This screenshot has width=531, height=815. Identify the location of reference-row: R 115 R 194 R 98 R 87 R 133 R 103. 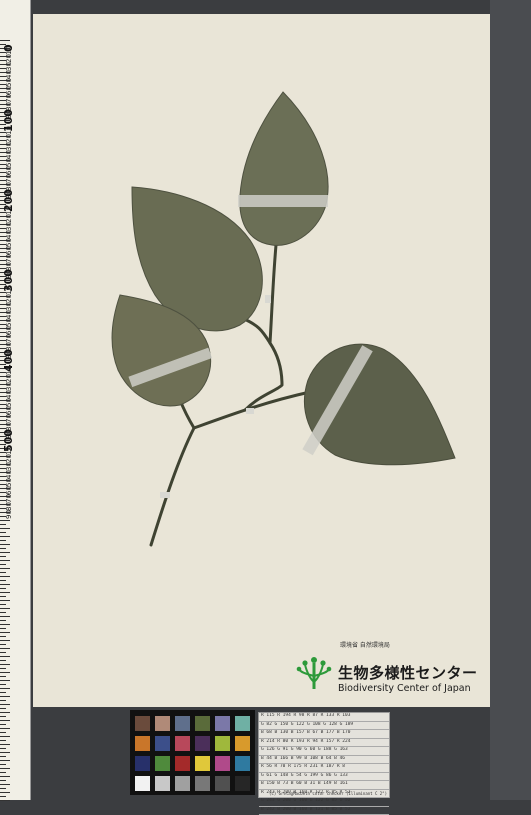
(324, 717).